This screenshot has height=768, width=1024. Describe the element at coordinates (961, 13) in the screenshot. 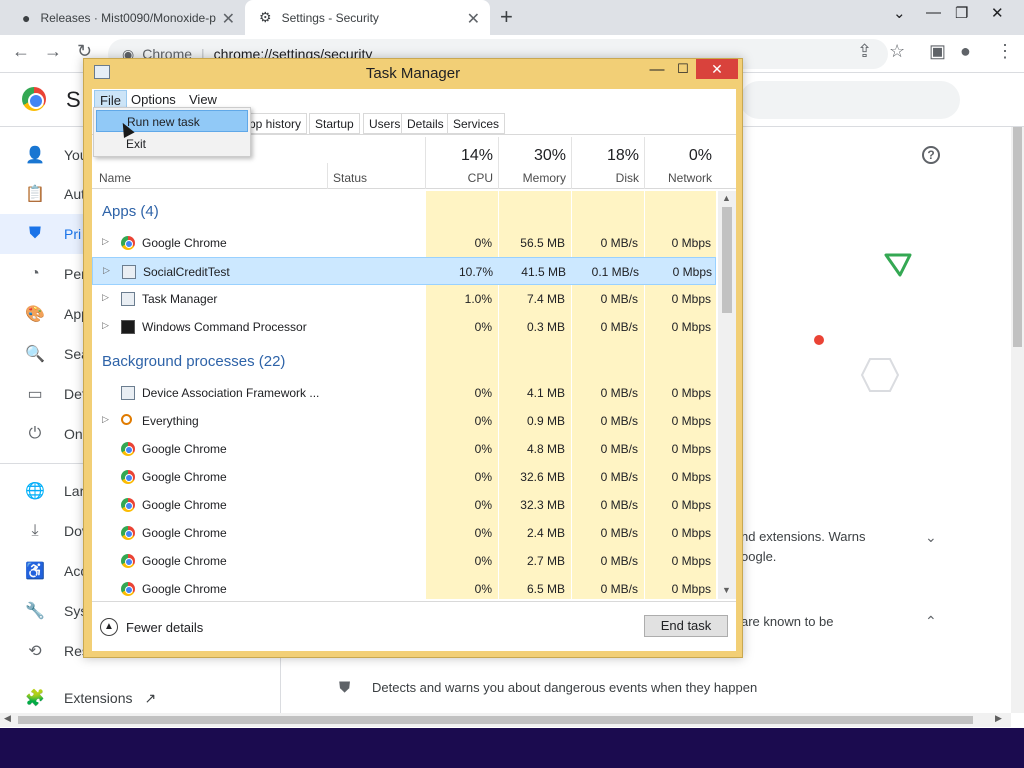

I see `restore-icon: ❐` at that location.